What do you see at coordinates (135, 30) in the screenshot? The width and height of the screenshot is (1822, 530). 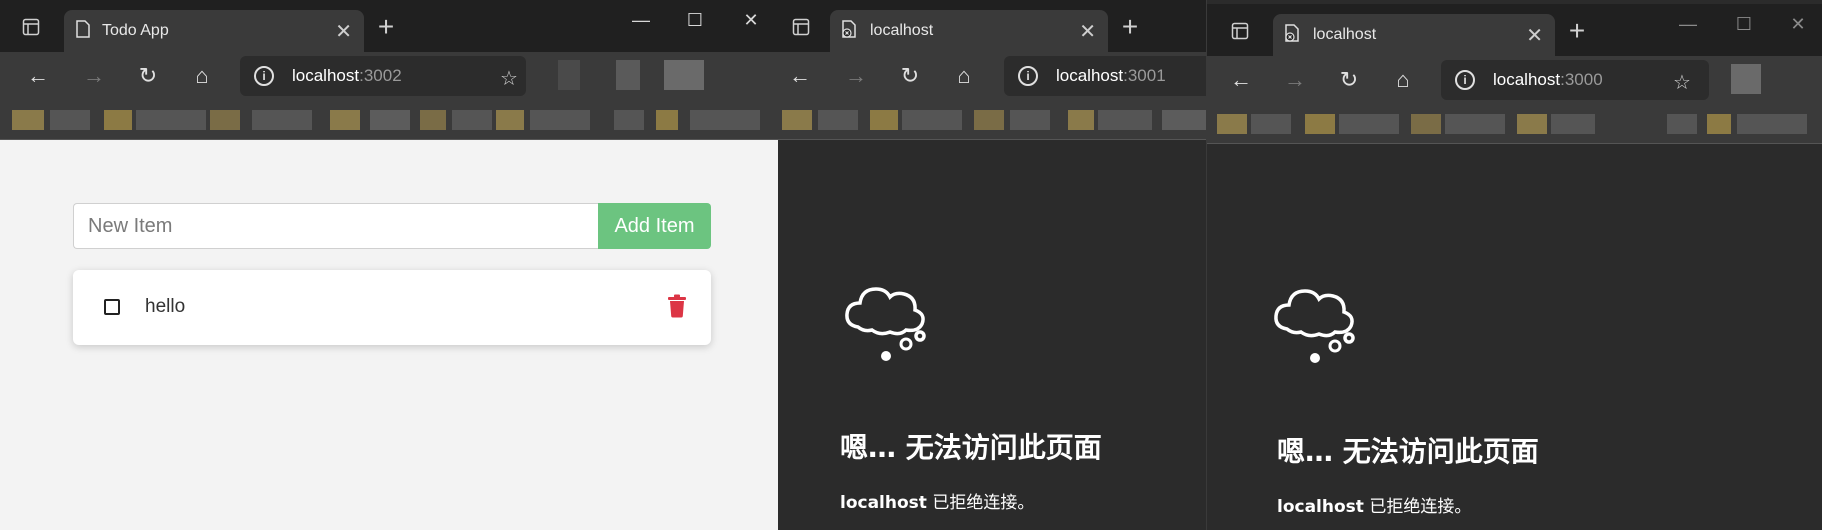 I see `tab-title: Todo App` at bounding box center [135, 30].